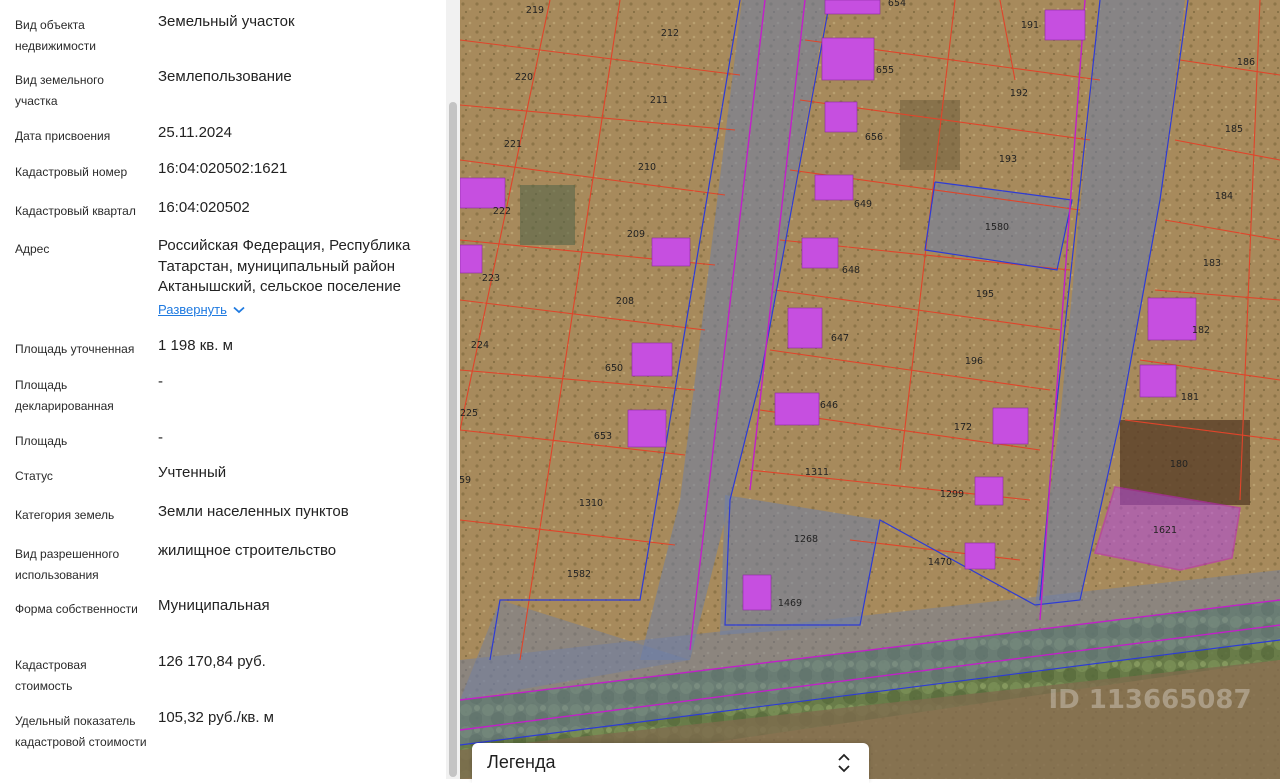 This screenshot has width=1280, height=783. What do you see at coordinates (636, 234) in the screenshot?
I see `parcel-label: 209` at bounding box center [636, 234].